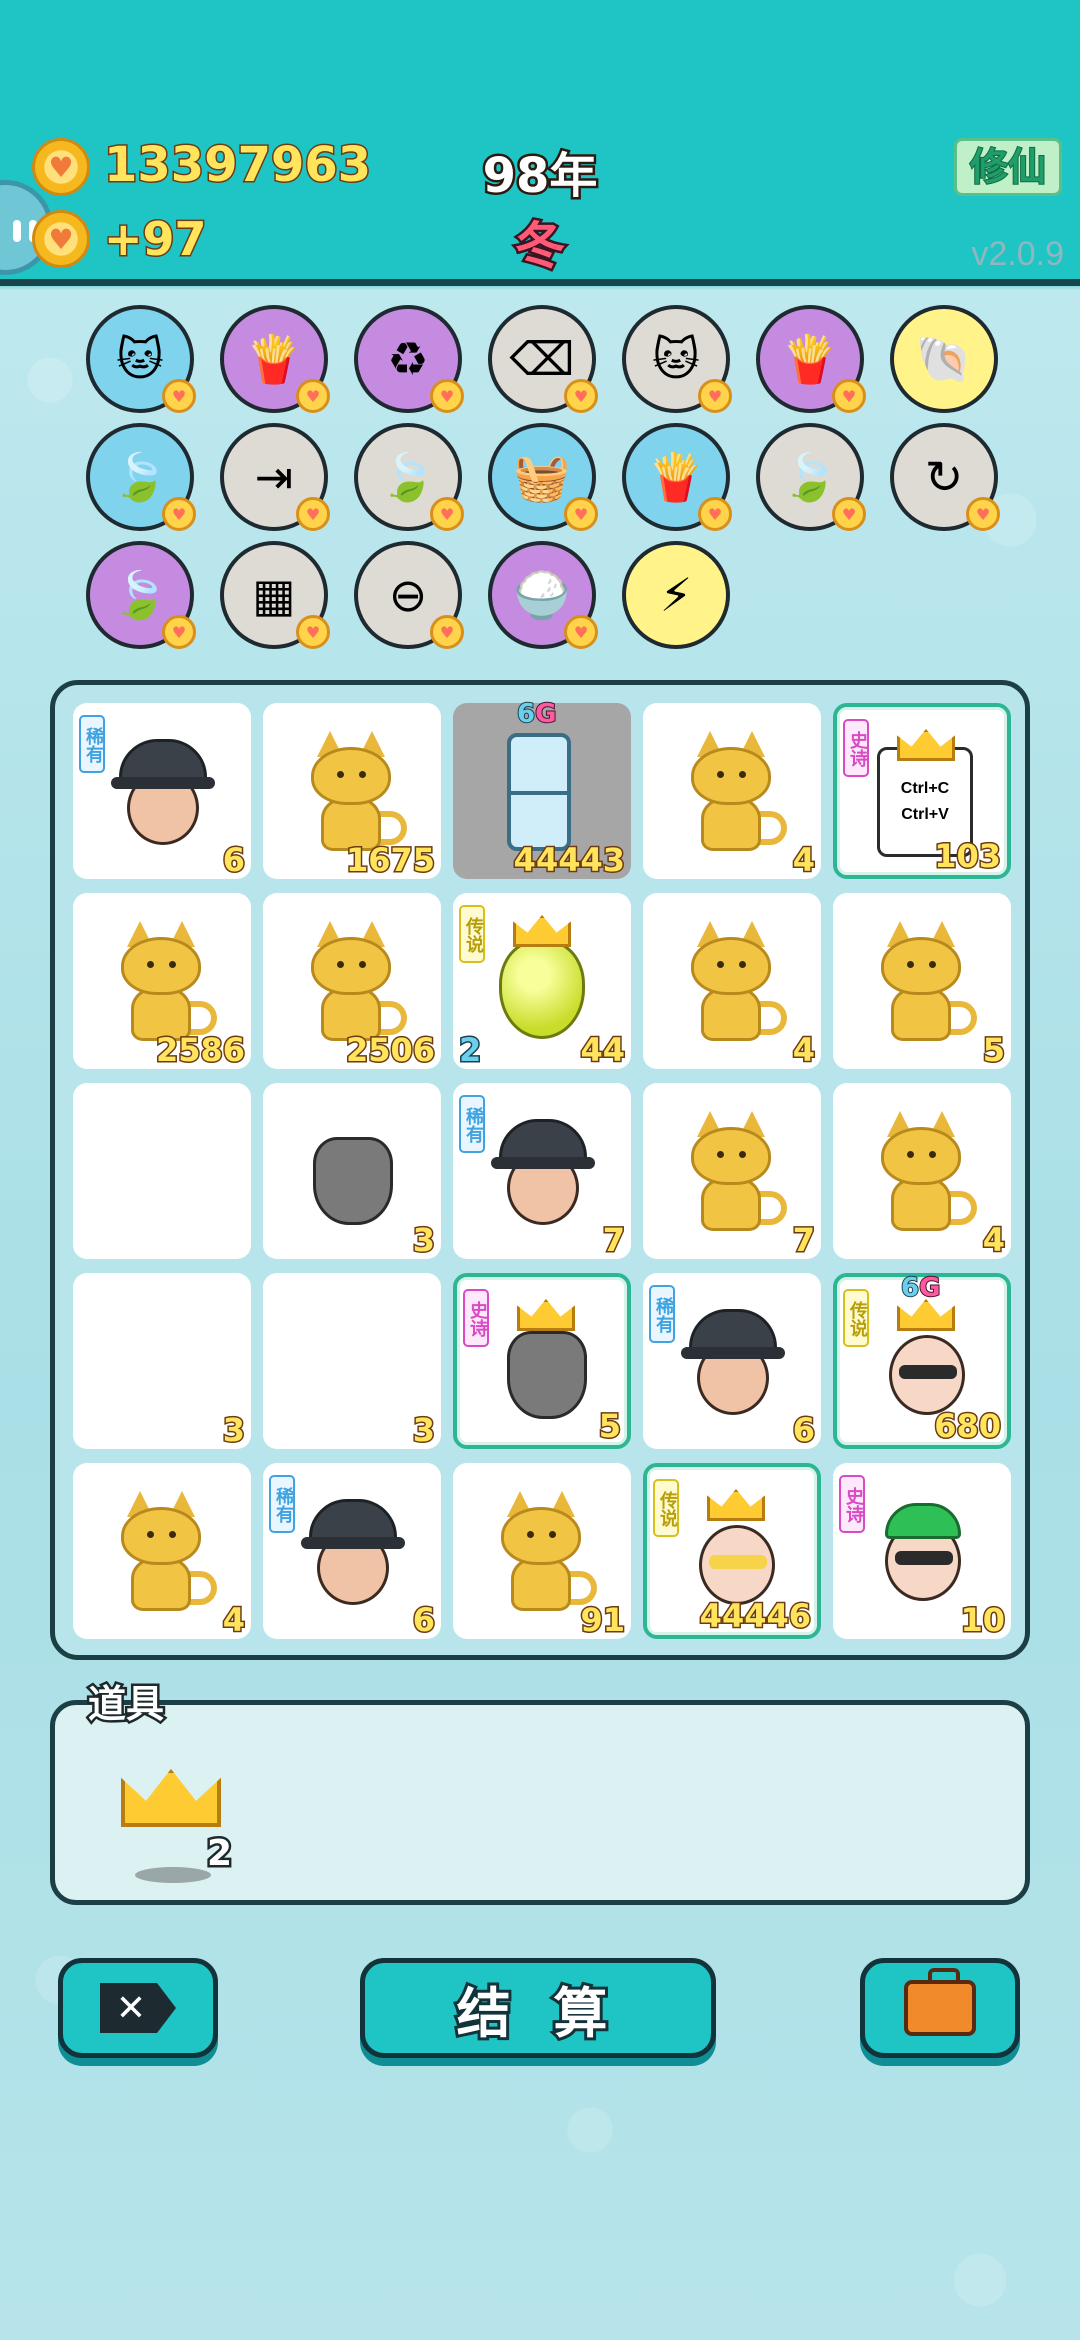 This screenshot has height=2340, width=1080. Describe the element at coordinates (920, 1288) in the screenshot. I see `badge-6g: 6G` at that location.